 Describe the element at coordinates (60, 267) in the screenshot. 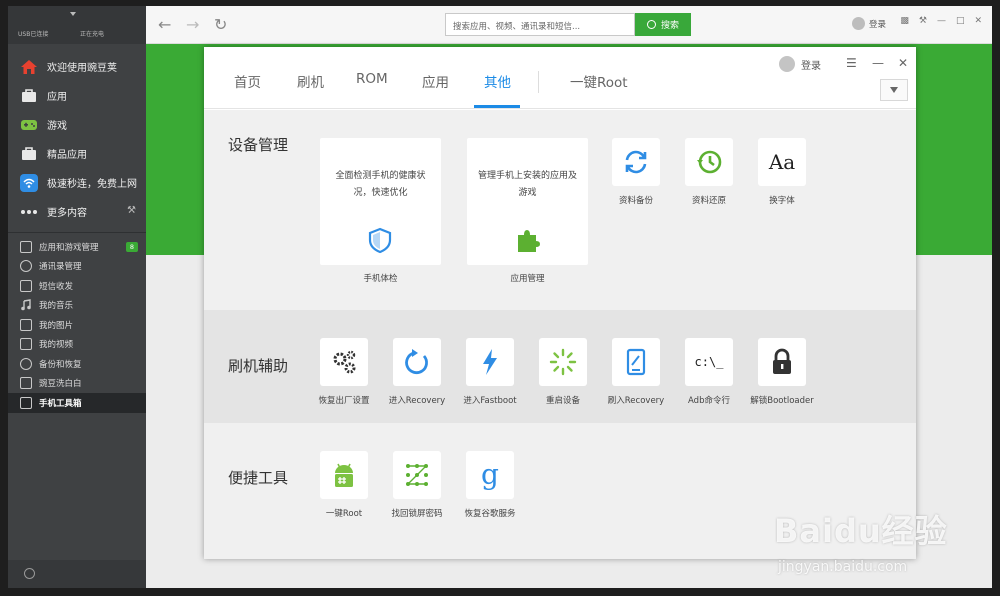

I see `sidebar-item-label: 通讯录管理` at that location.